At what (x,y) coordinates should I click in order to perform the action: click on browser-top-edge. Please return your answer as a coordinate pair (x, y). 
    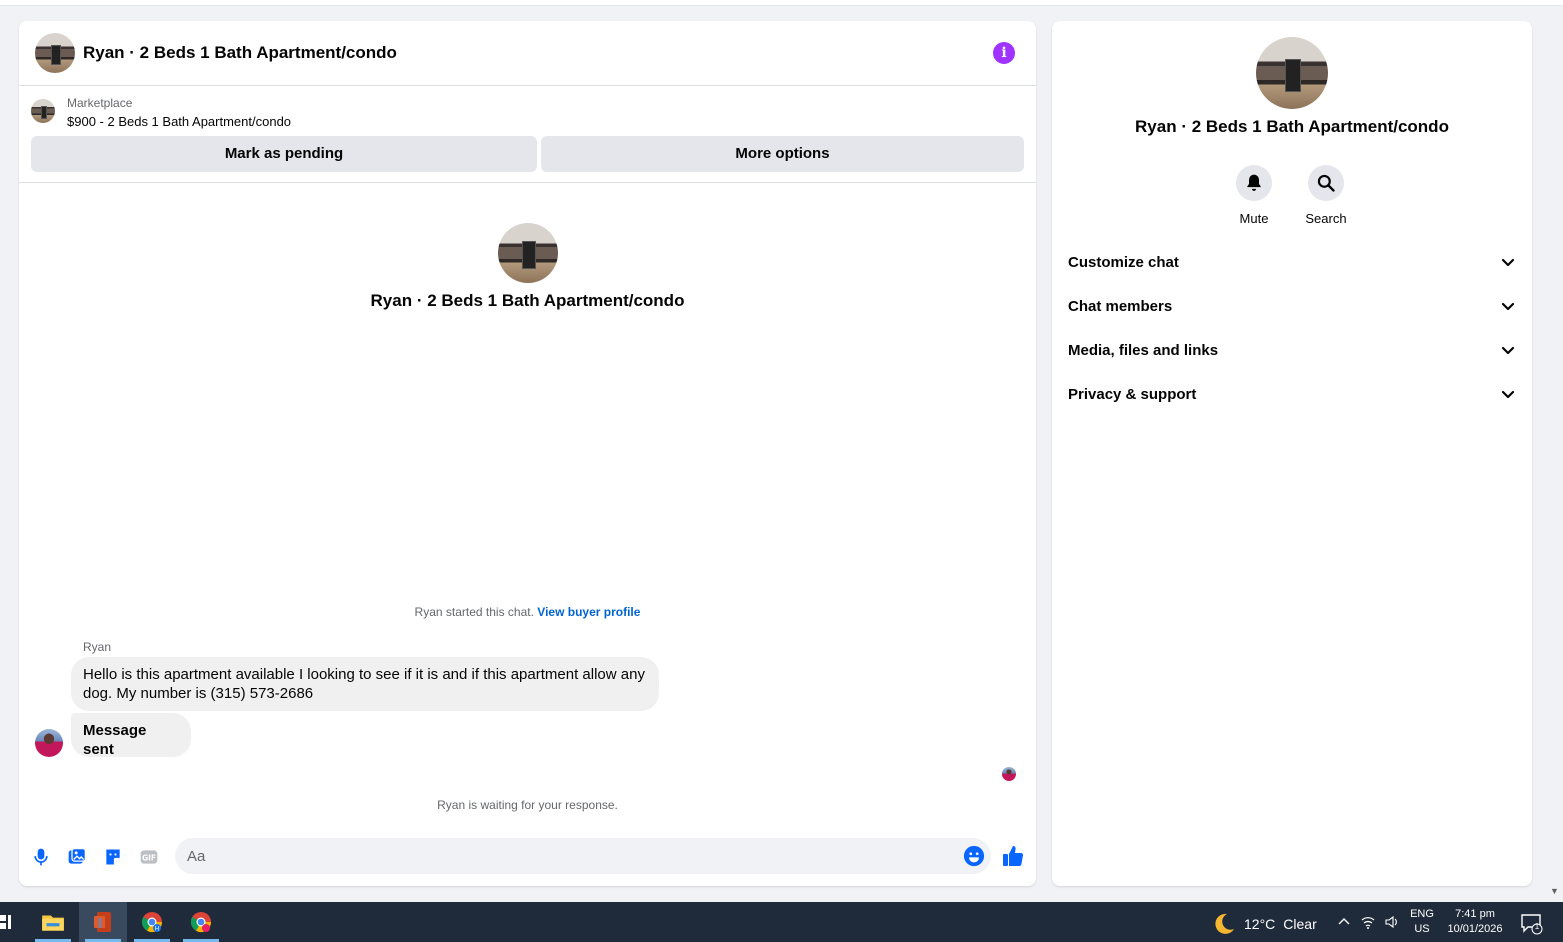
    Looking at the image, I should click on (781, 3).